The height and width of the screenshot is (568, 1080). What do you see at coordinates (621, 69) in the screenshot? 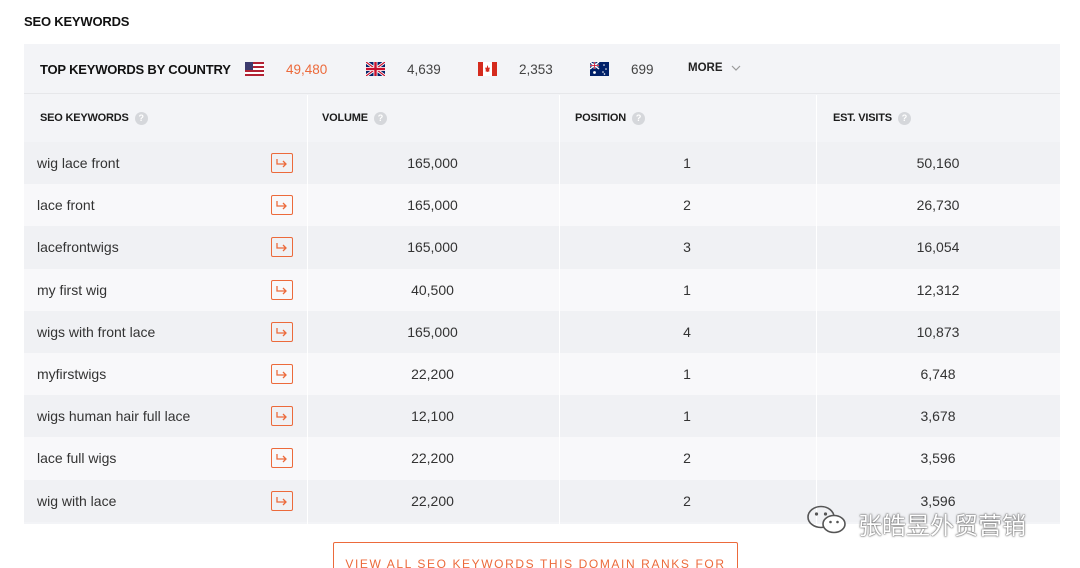
I see `country-australia: 699` at bounding box center [621, 69].